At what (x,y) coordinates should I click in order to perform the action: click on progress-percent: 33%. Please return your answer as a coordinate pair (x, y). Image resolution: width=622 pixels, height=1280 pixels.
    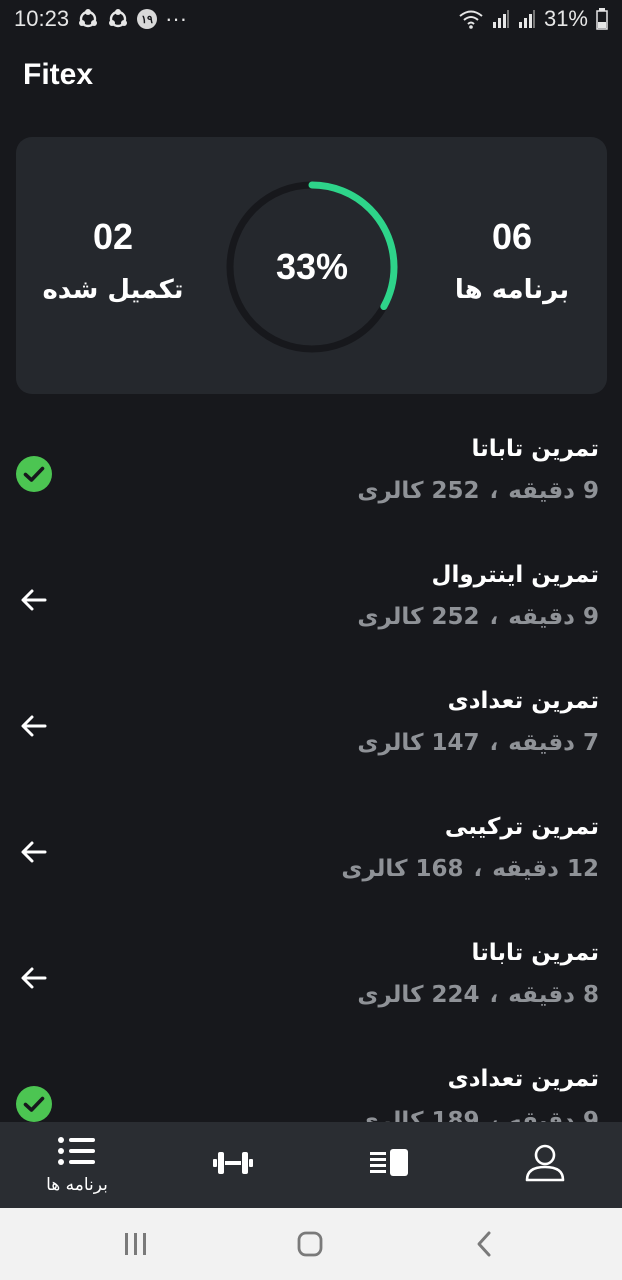
    Looking at the image, I should click on (312, 266).